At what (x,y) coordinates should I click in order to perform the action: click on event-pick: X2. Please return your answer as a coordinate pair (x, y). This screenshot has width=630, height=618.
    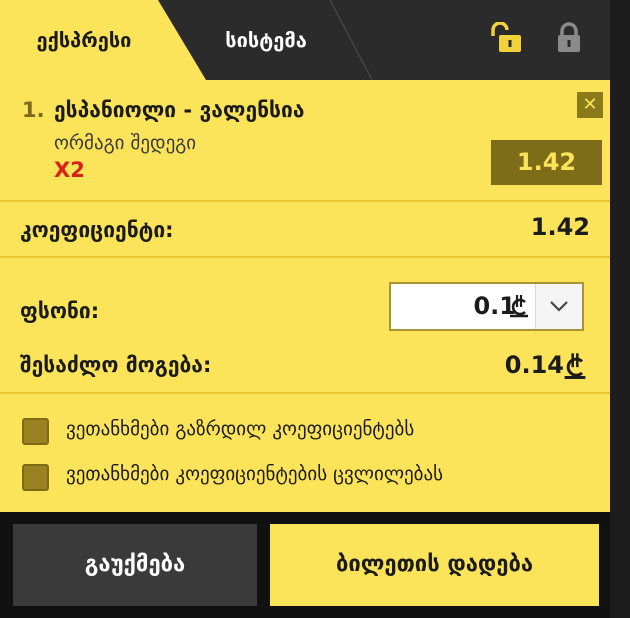
    Looking at the image, I should click on (69, 170).